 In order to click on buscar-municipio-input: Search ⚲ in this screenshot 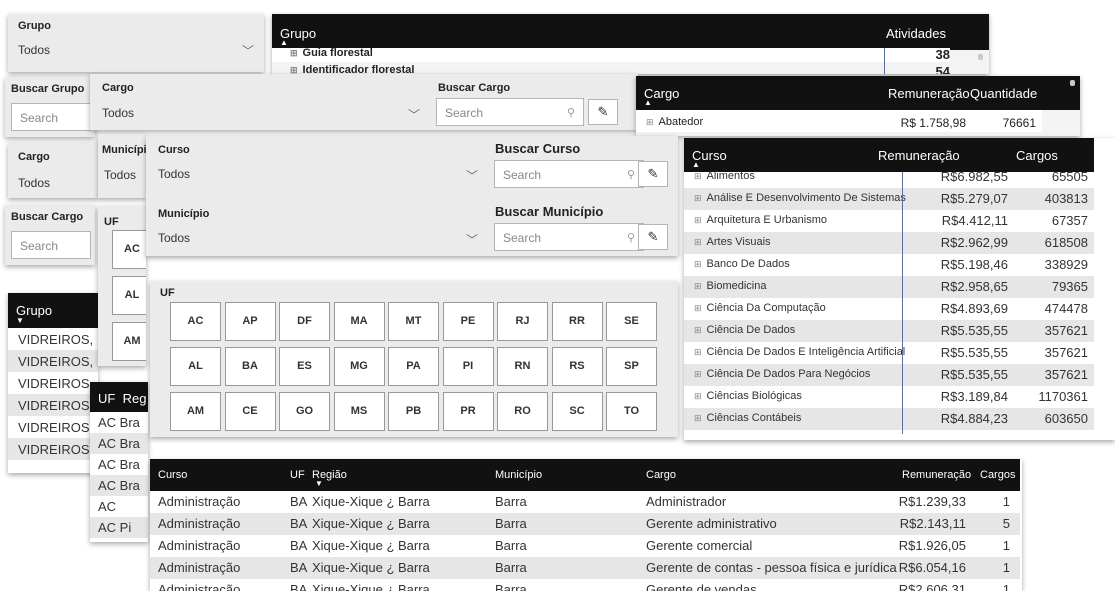, I will do `click(569, 237)`.